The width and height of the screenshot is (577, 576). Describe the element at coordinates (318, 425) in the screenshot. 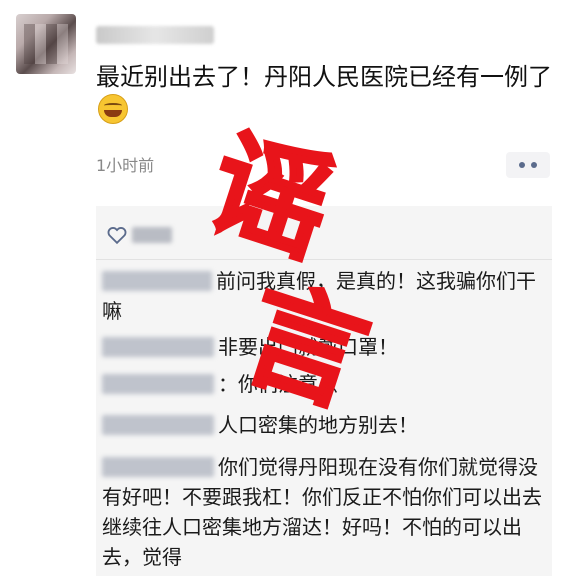

I see `comment-text: 人口密集的地方别去！` at that location.